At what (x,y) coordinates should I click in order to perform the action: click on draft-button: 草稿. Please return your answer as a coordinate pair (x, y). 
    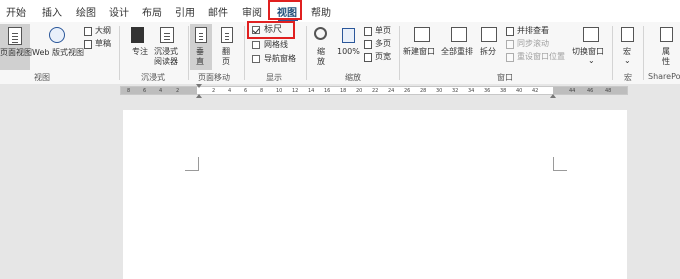
    Looking at the image, I should click on (99, 44).